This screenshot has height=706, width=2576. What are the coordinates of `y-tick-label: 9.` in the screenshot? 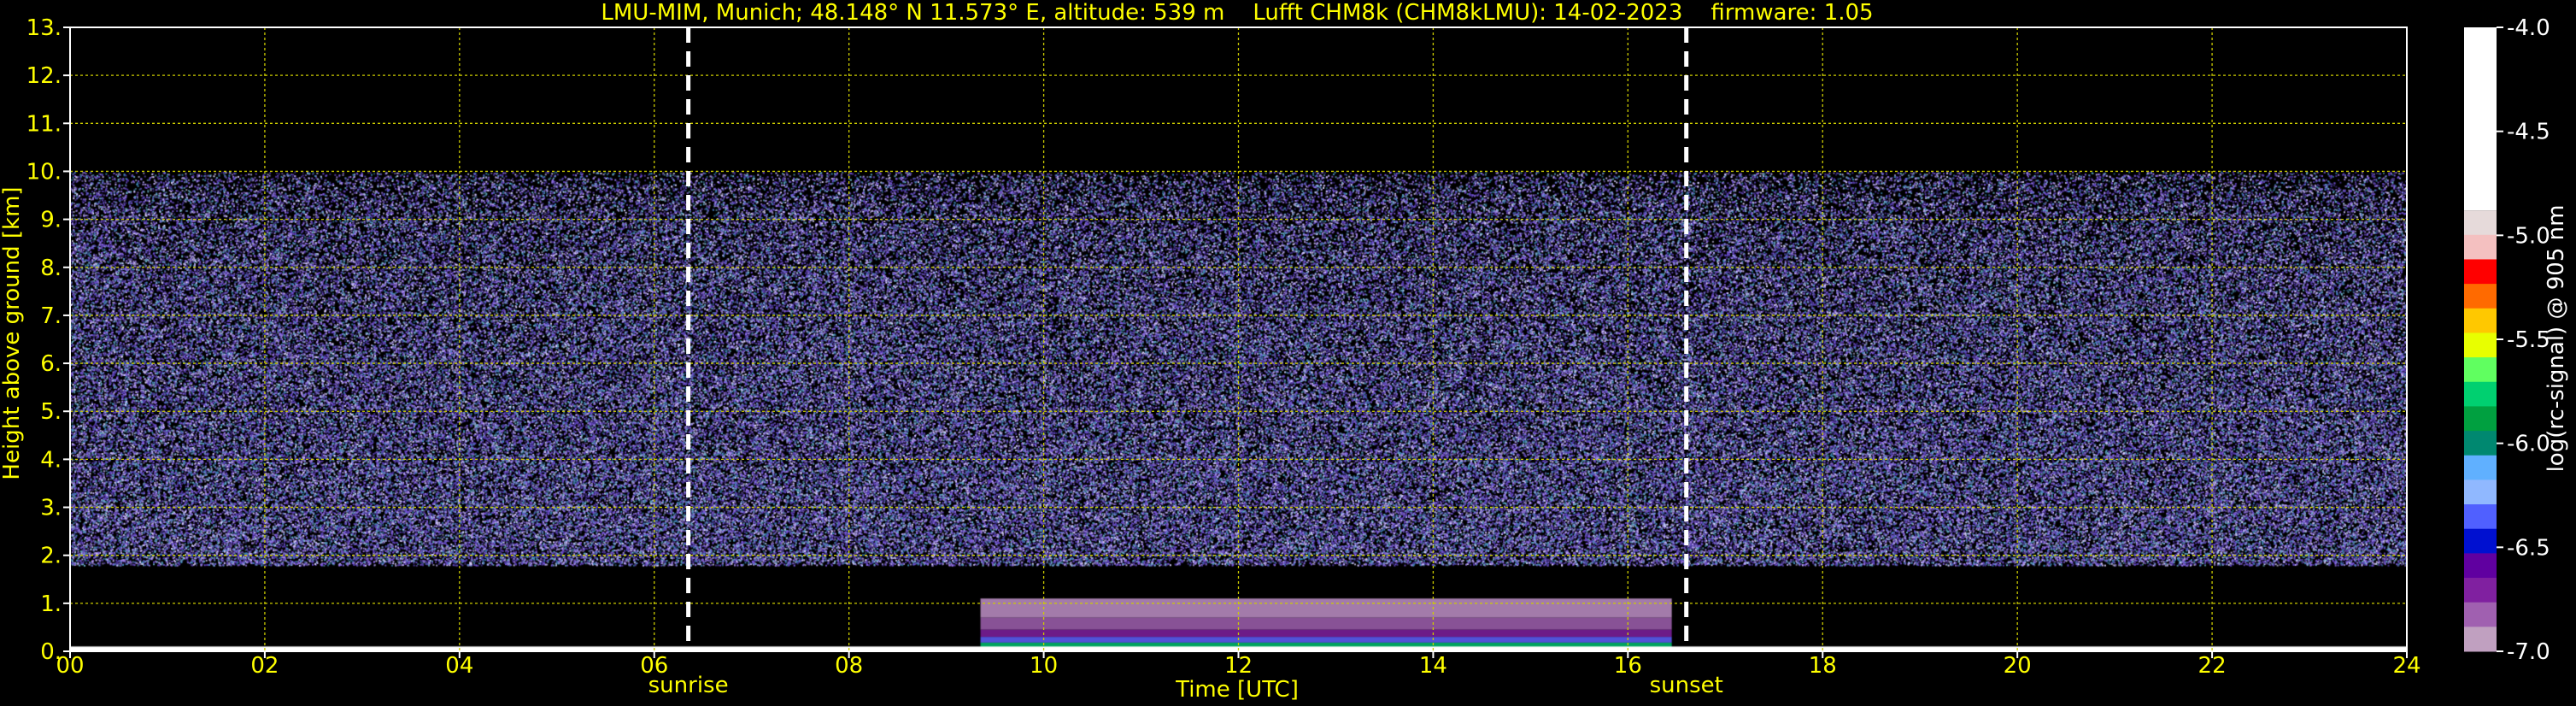 It's located at (51, 220).